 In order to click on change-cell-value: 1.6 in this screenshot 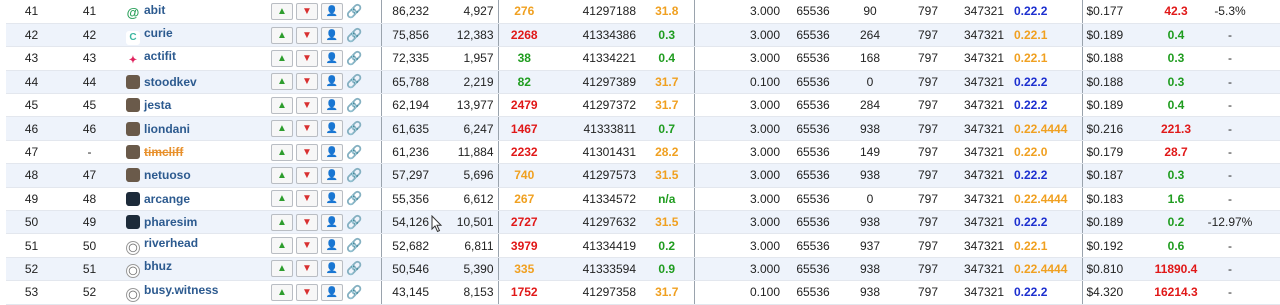, I will do `click(1176, 198)`.